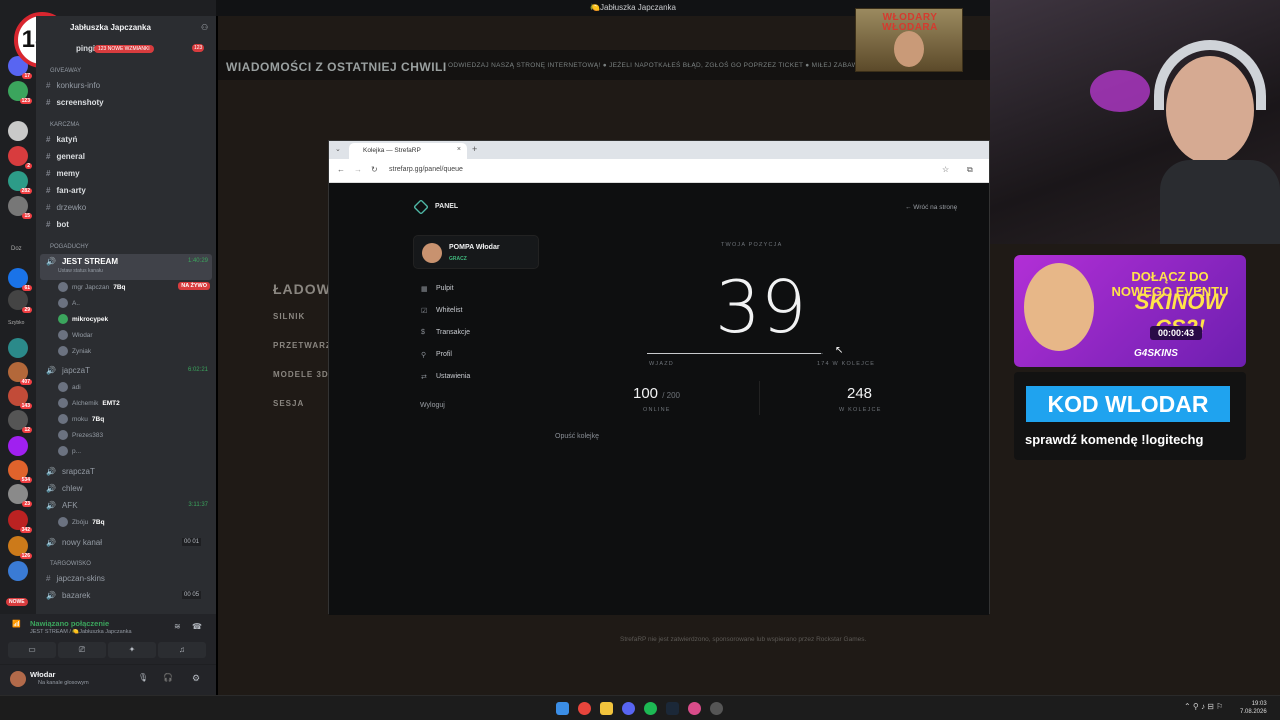 This screenshot has height=720, width=1280. I want to click on server-icon: 123, so click(20, 92).